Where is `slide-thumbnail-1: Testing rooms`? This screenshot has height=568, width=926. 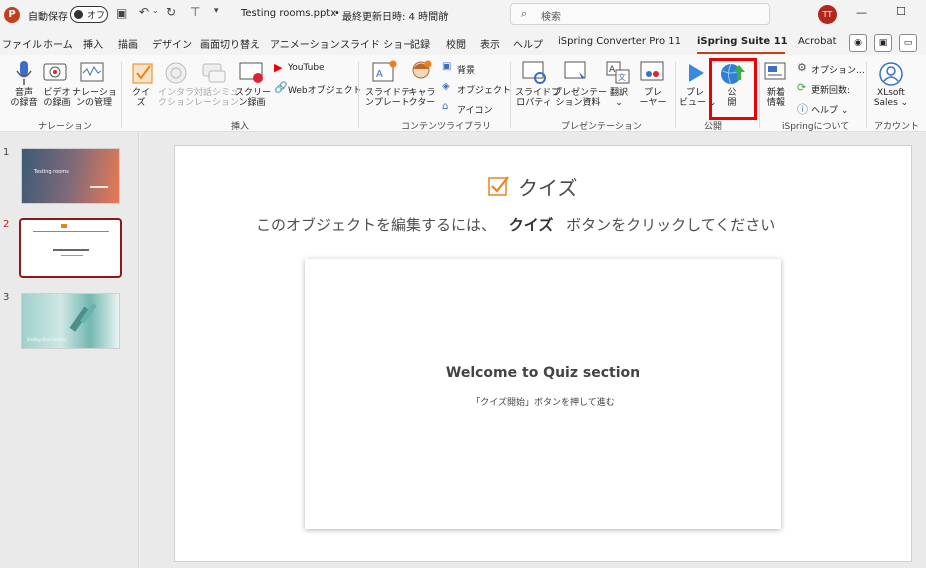
slide-thumbnail-1: Testing rooms is located at coordinates (70, 176).